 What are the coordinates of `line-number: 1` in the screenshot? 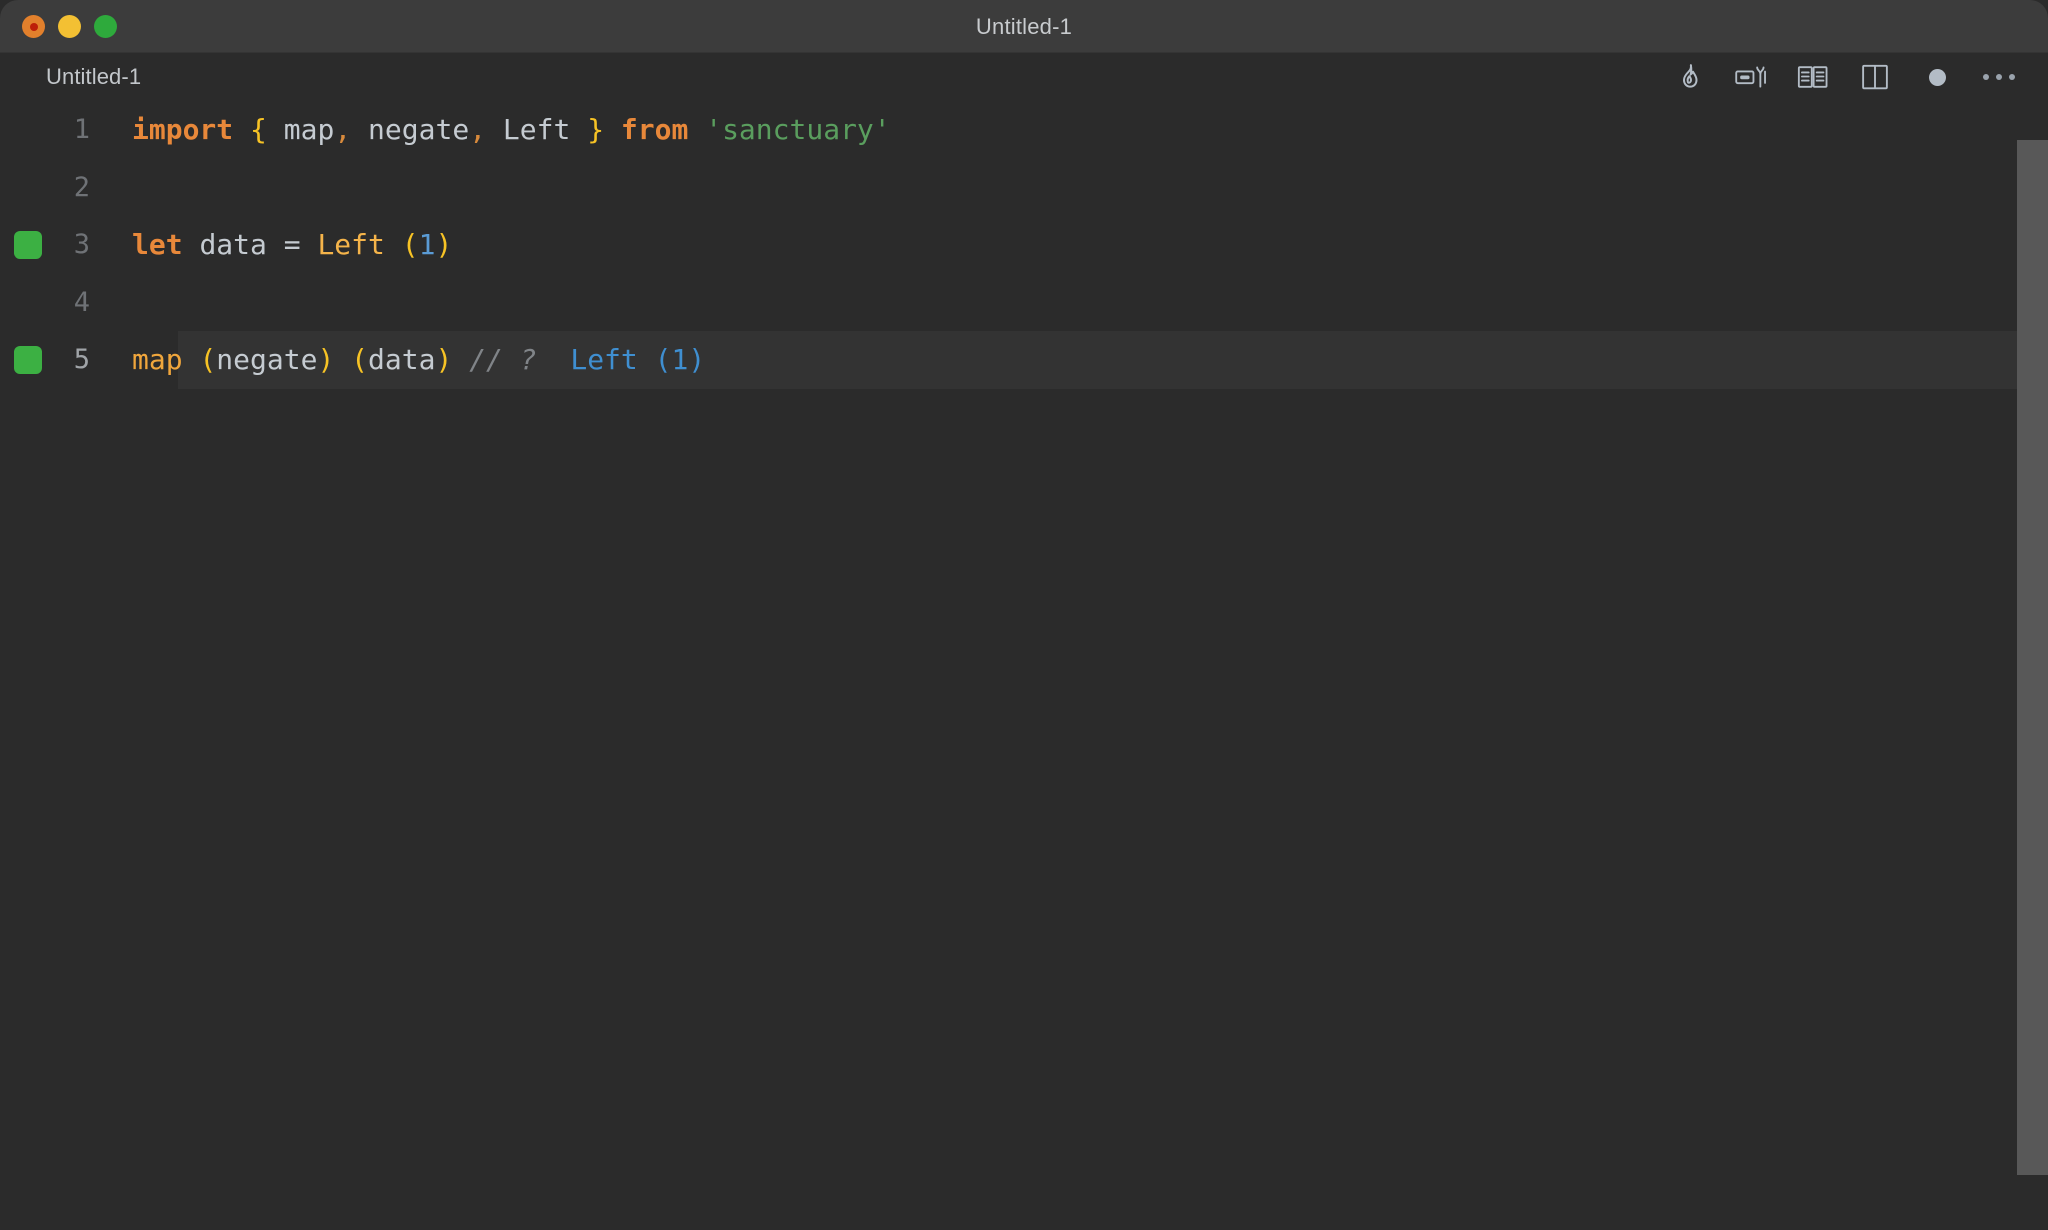 It's located at (81, 130).